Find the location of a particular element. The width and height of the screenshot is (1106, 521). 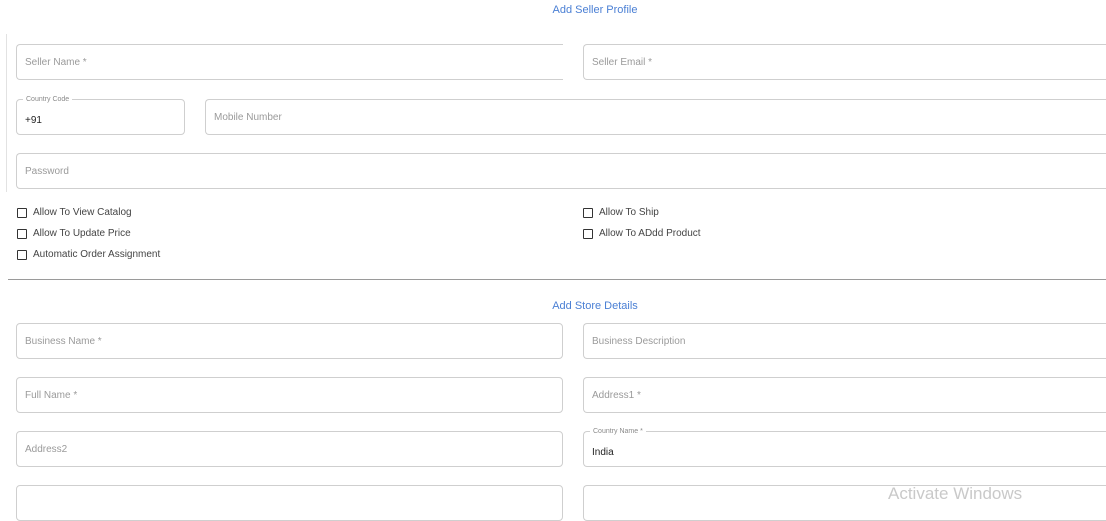

next-left-field is located at coordinates (289, 503).